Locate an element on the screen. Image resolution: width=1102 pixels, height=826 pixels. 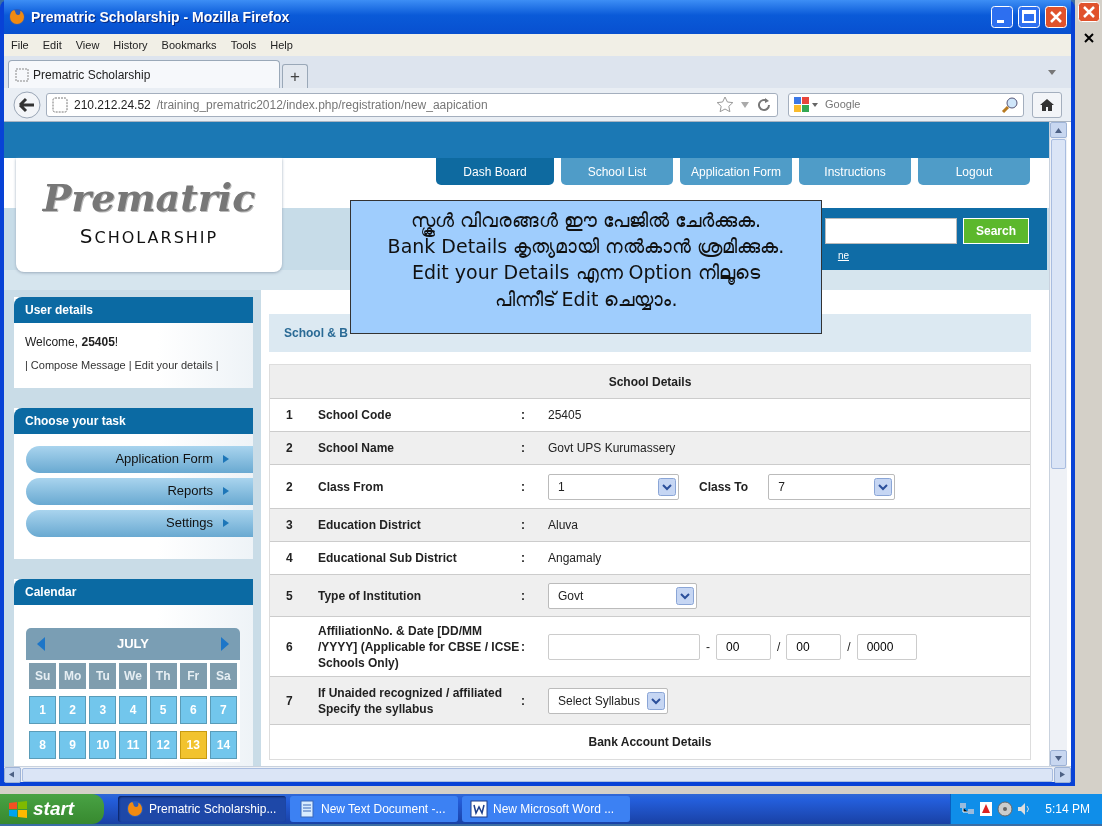
field-label: School Name is located at coordinates (357, 448).